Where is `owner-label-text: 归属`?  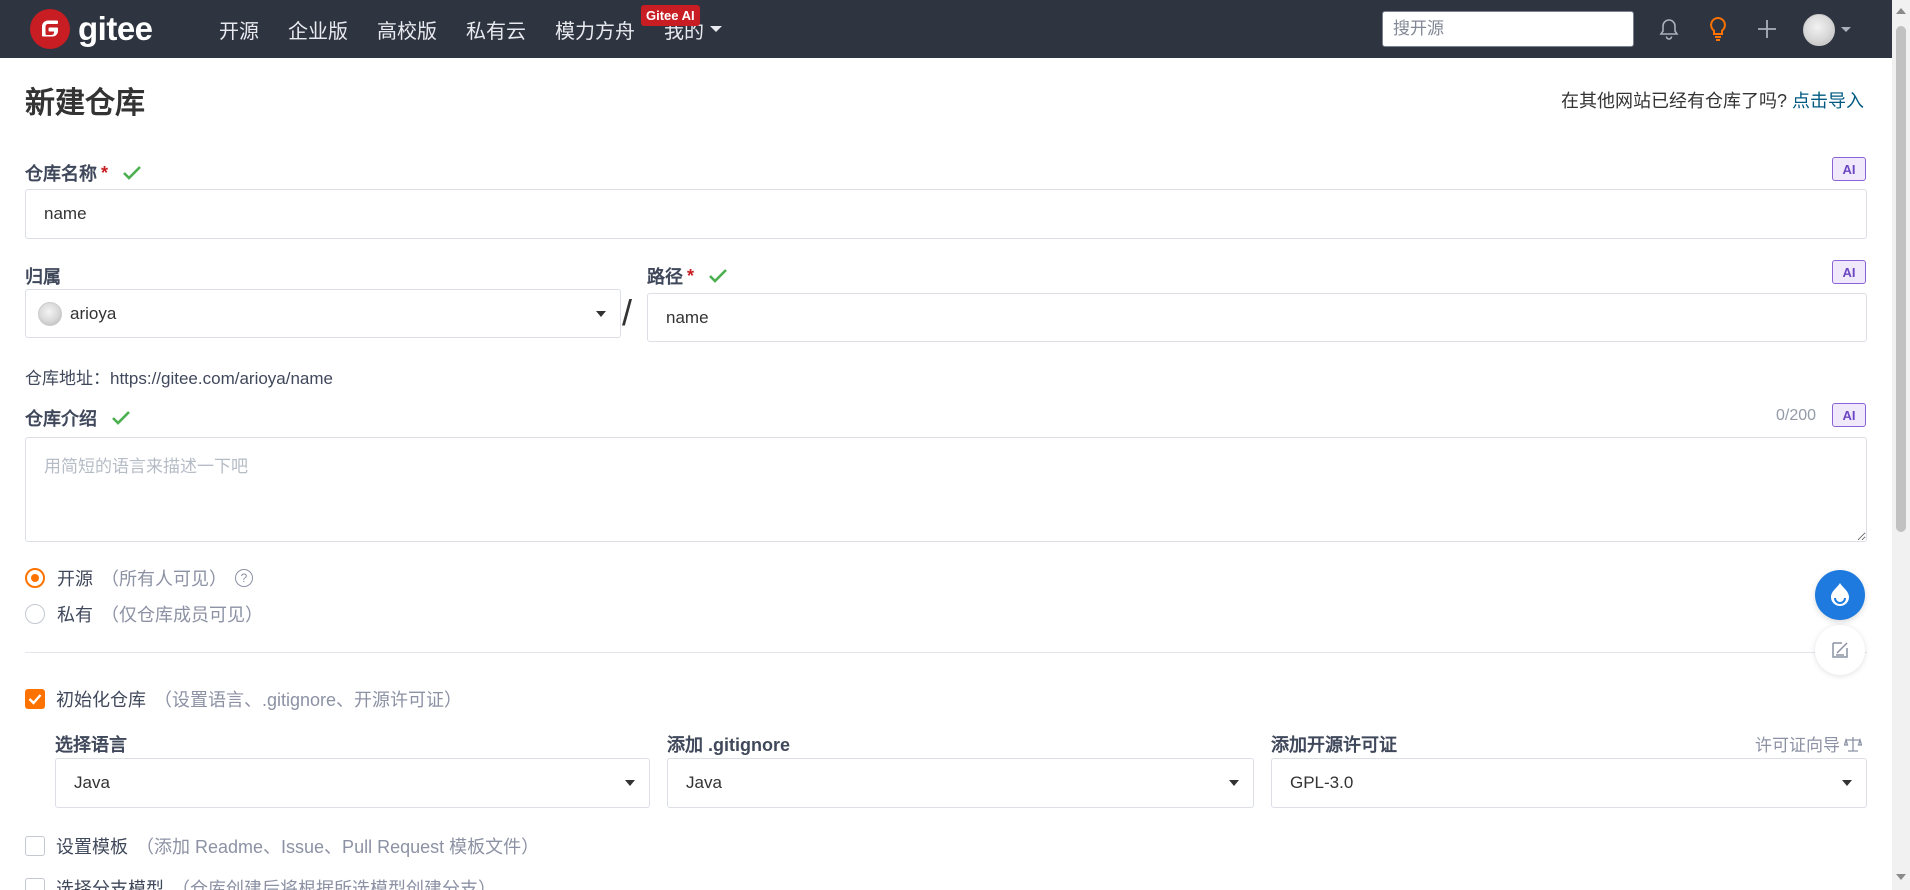 owner-label-text: 归属 is located at coordinates (43, 277).